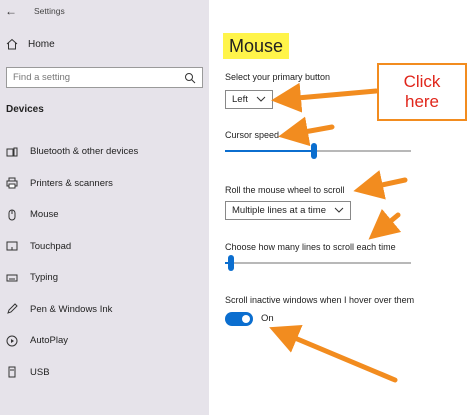  What do you see at coordinates (12, 372) in the screenshot?
I see `usb-icon` at bounding box center [12, 372].